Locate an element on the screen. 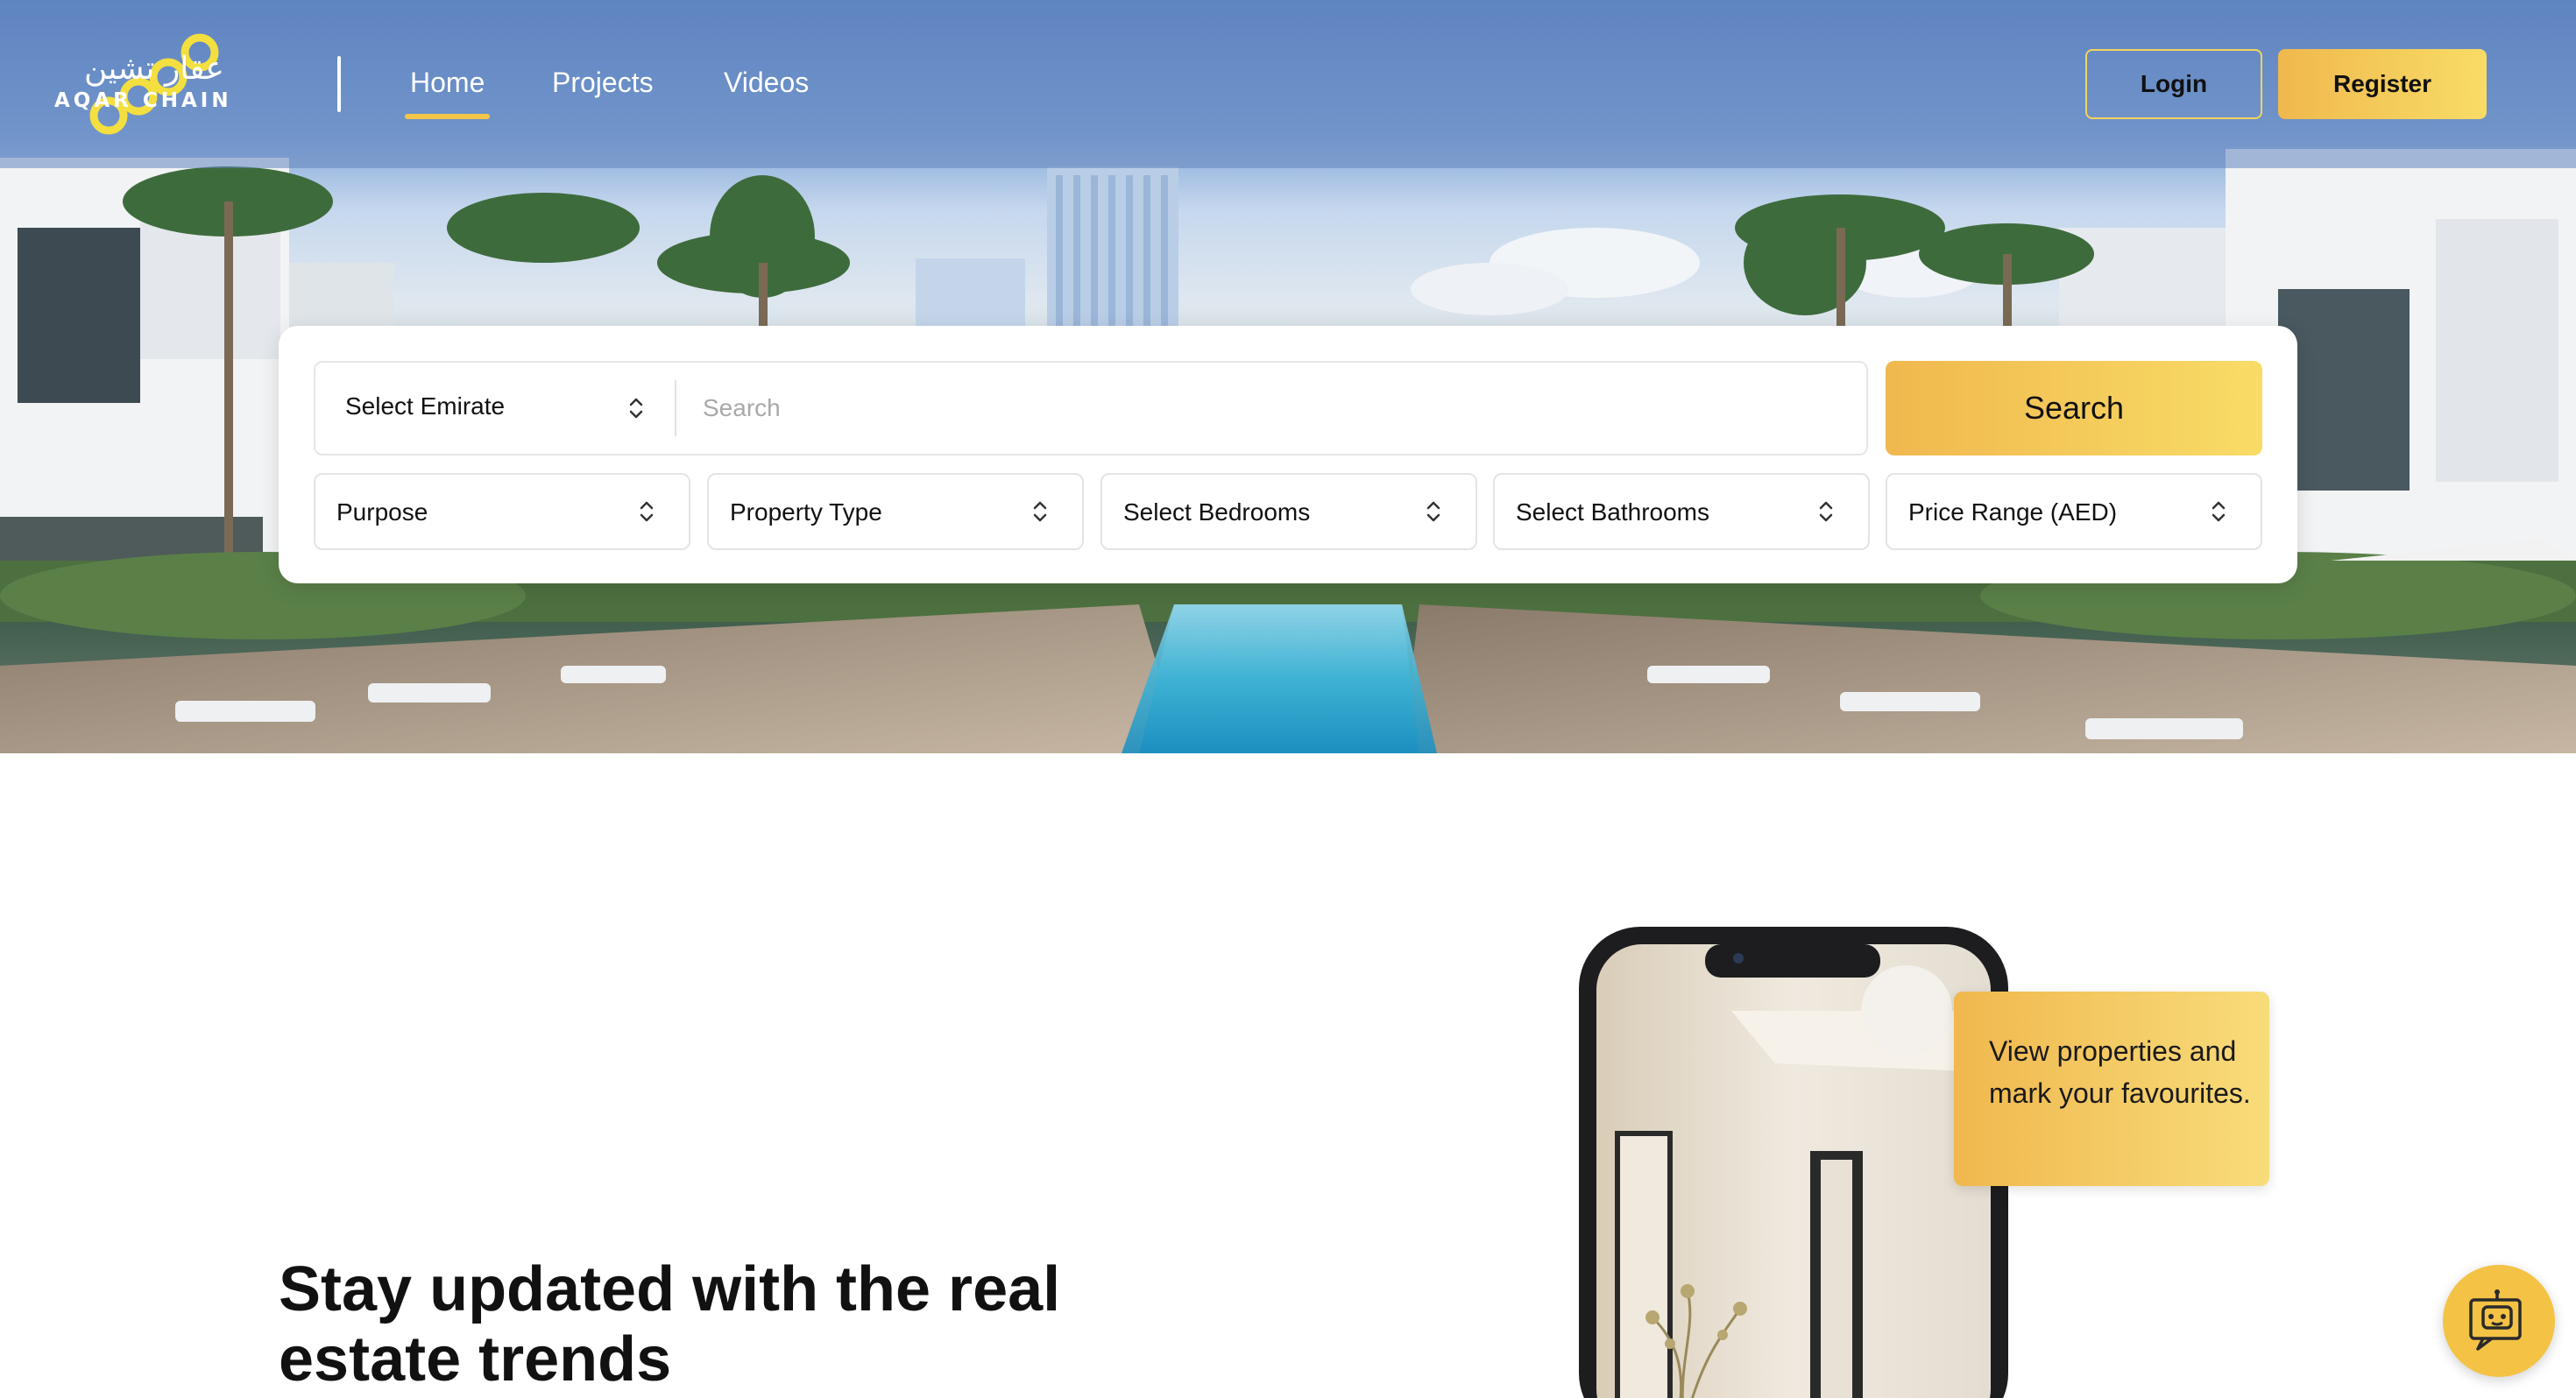  phone-mockup is located at coordinates (1793, 1162).